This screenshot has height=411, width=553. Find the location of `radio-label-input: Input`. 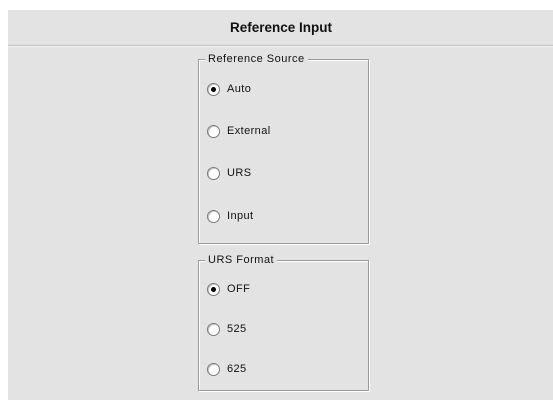

radio-label-input: Input is located at coordinates (240, 216).